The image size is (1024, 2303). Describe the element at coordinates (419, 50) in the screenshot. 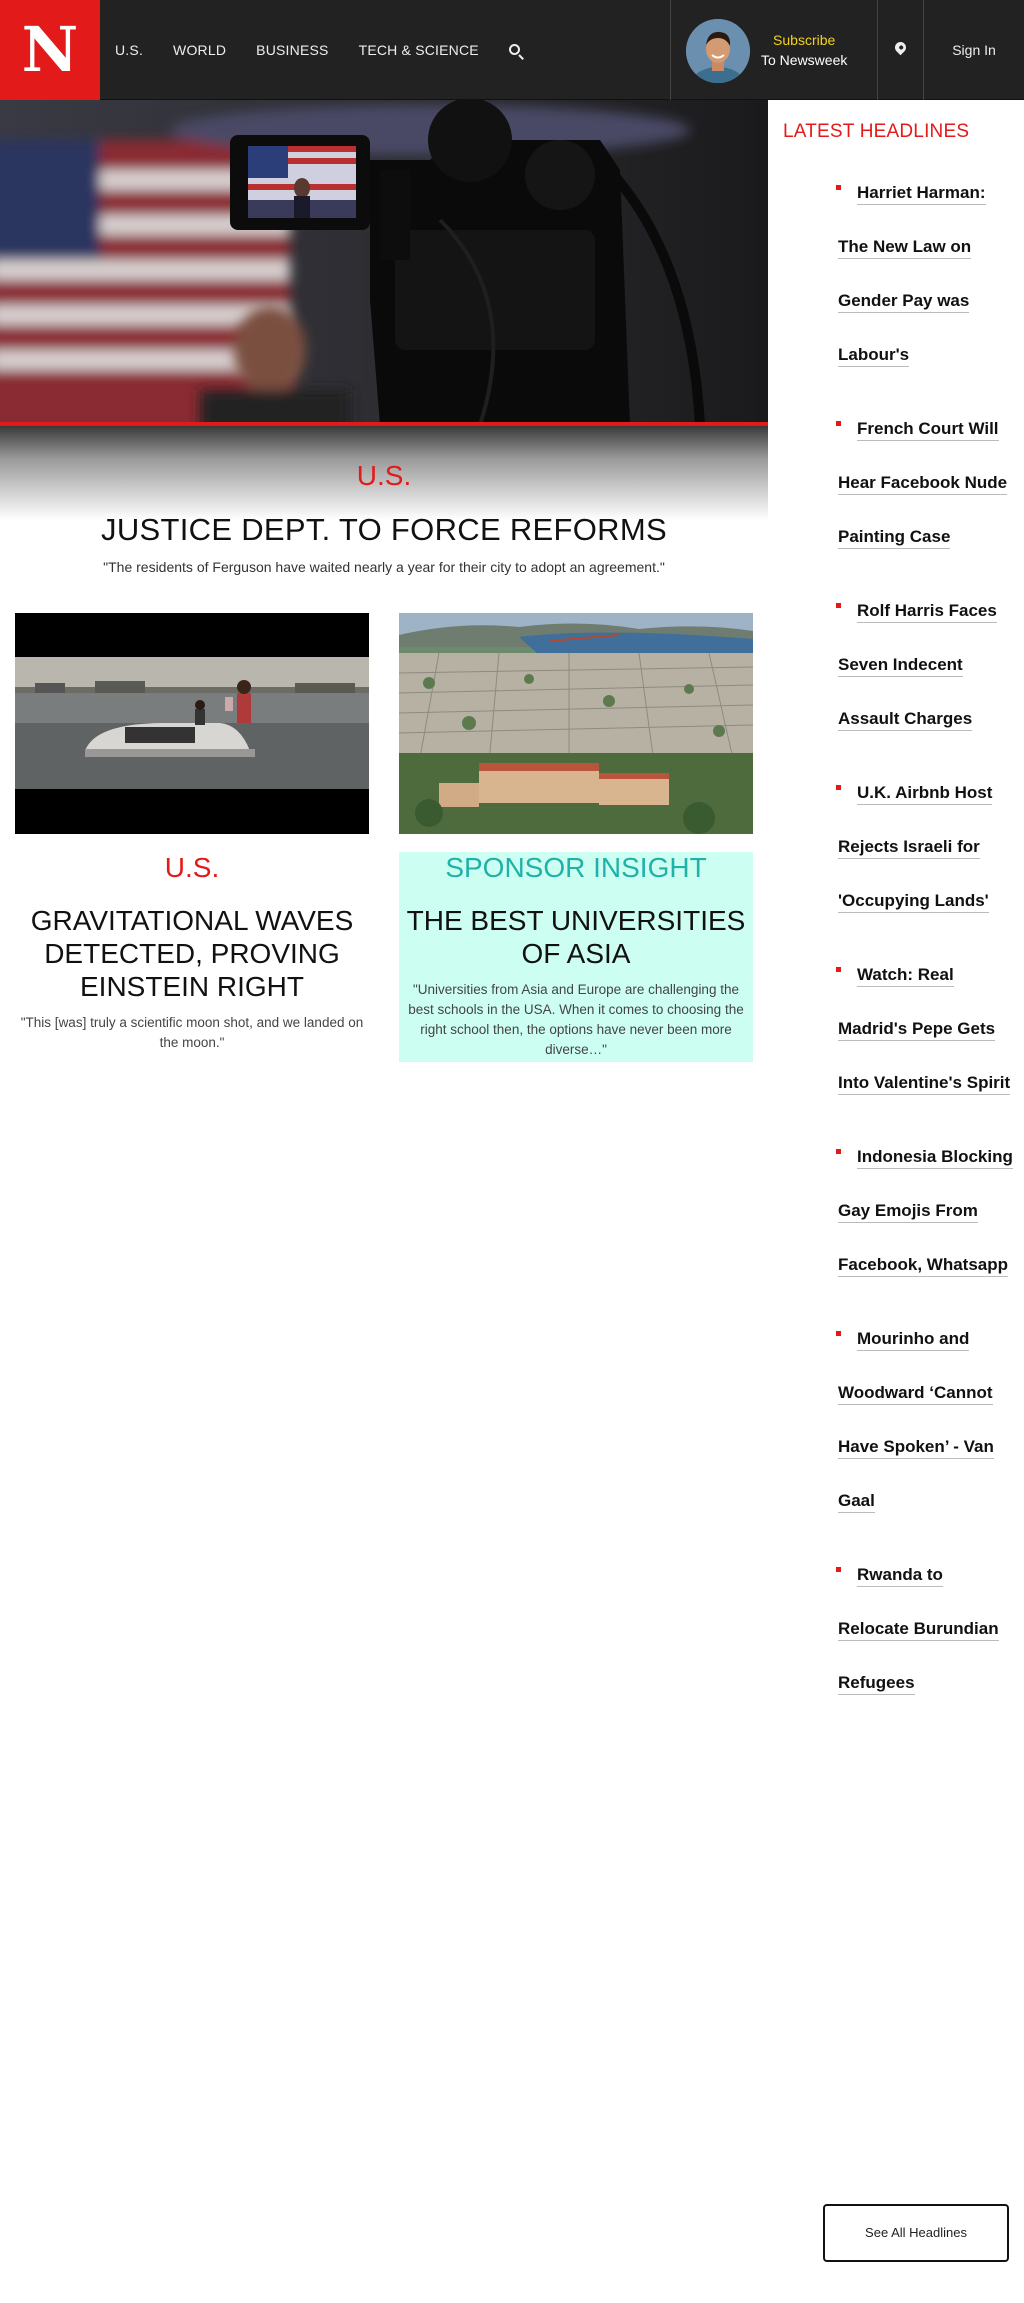

I see `nav-item-tech-science: TECH & SCIENCE` at that location.